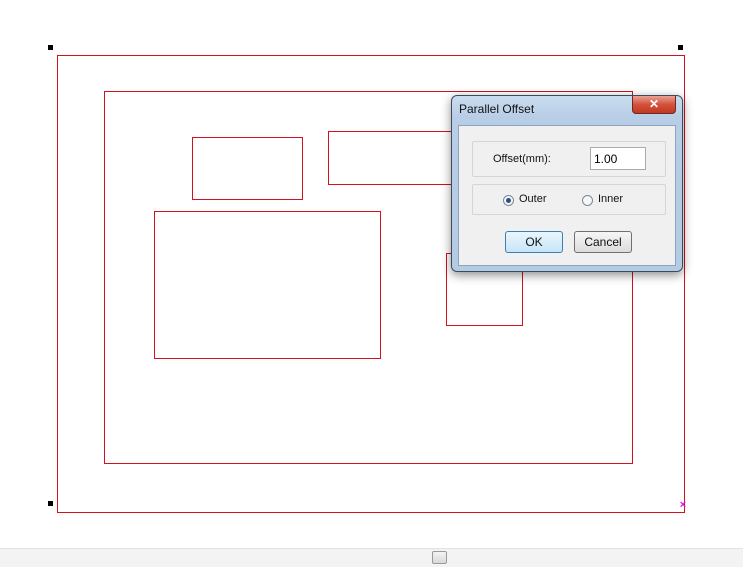 This screenshot has height=567, width=743. What do you see at coordinates (50, 503) in the screenshot?
I see `selection-handle-bottom-left` at bounding box center [50, 503].